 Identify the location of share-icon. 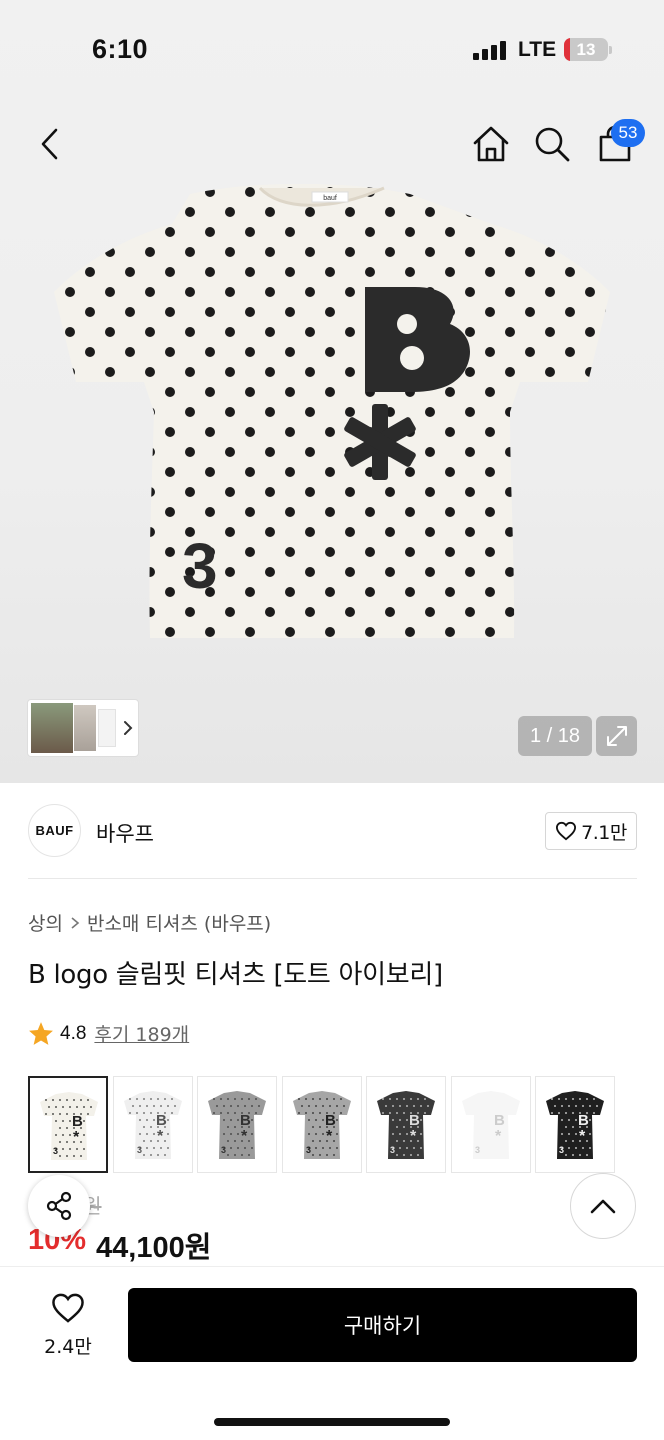
(59, 1206).